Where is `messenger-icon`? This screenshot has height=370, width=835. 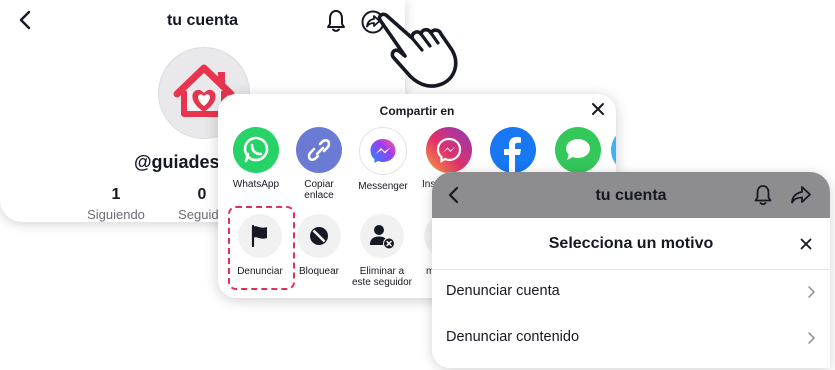
messenger-icon is located at coordinates (383, 151).